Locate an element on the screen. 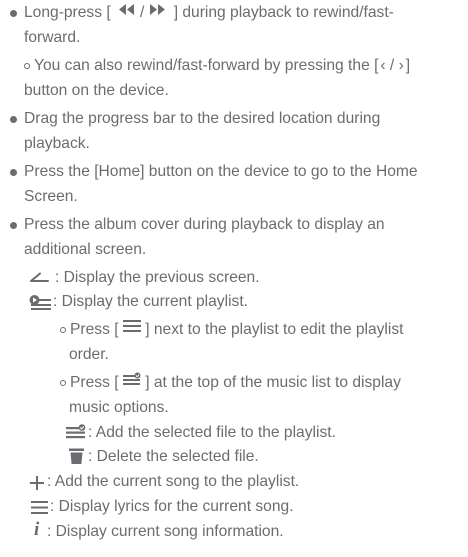 The image size is (468, 557). playlist-edit-icon is located at coordinates (131, 382).